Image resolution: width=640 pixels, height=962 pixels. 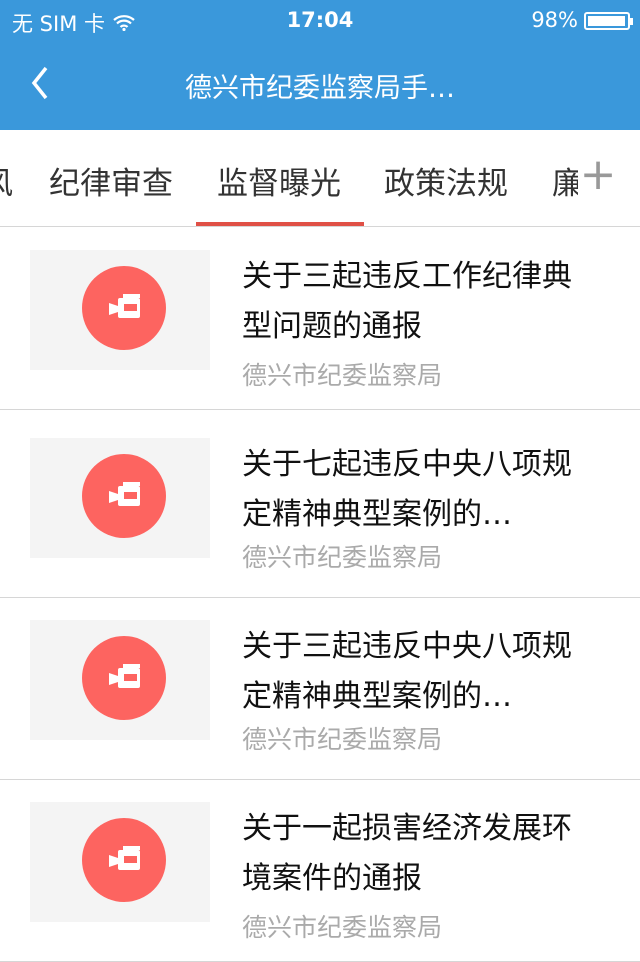 I want to click on tab-policy-regulations: 政策法规, so click(x=446, y=180).